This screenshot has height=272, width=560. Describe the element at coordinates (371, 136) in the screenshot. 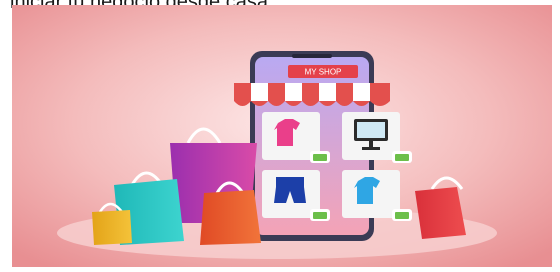

I see `product-card-monitor` at that location.